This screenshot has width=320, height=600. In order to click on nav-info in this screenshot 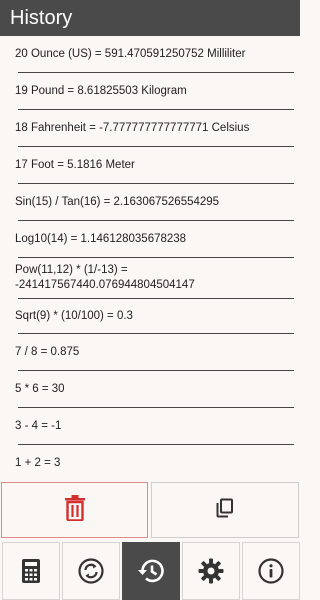, I will do `click(271, 571)`.